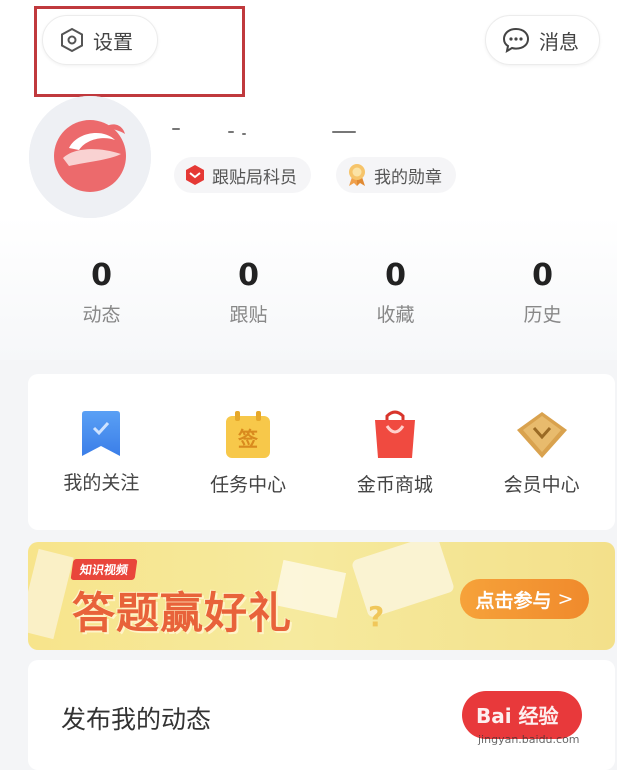 Image resolution: width=617 pixels, height=770 pixels. Describe the element at coordinates (248, 485) in the screenshot. I see `grid-task-center-label: 任务中心` at that location.